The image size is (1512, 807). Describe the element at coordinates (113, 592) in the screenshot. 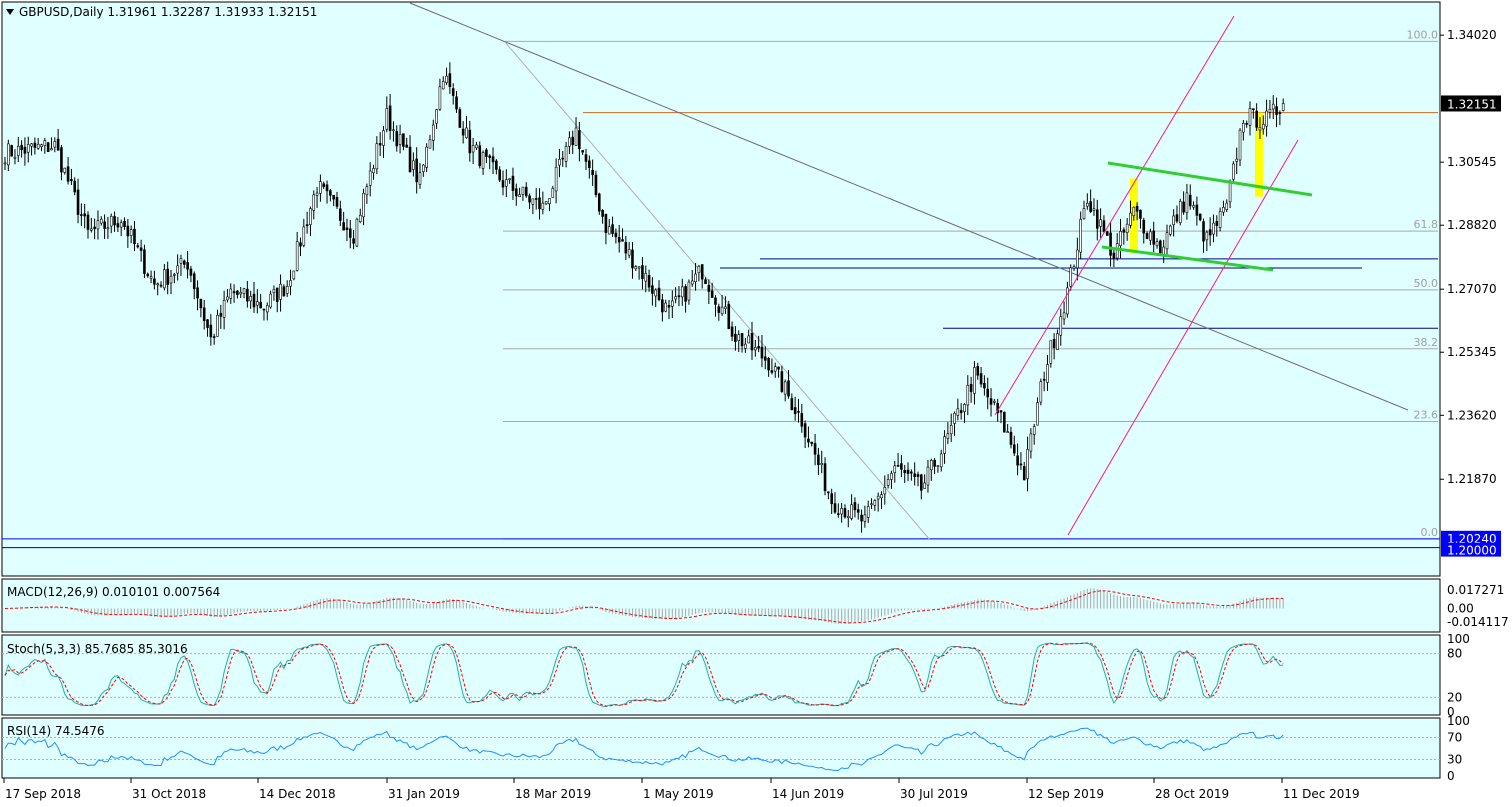

I see `macd-label: MACD(12,26,9) 0.010101 0.007564` at that location.